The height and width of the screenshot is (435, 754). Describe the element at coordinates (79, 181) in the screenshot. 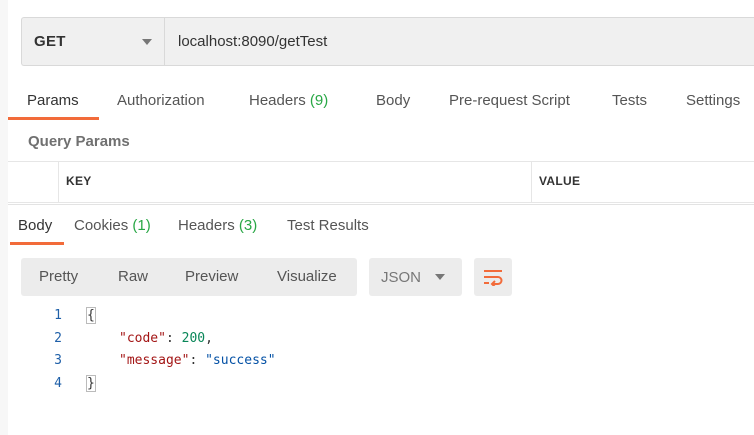

I see `key-column-header: KEY` at that location.